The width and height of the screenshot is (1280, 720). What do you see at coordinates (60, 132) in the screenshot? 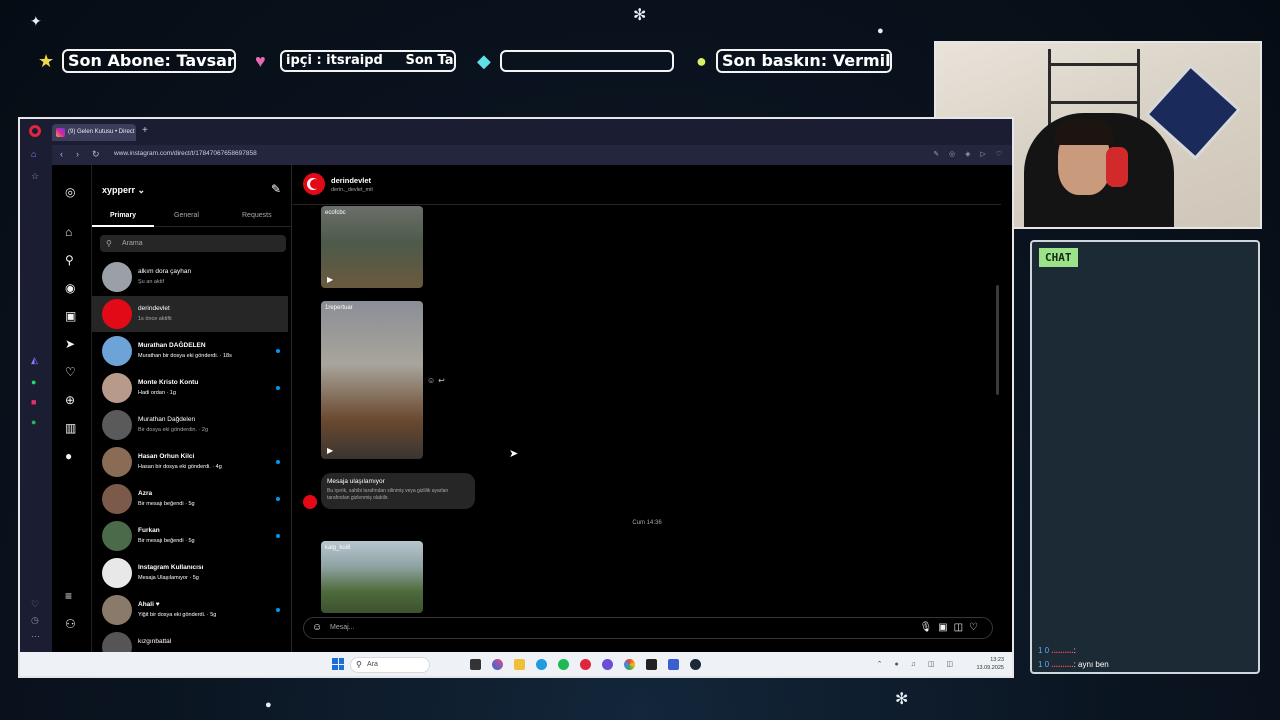
I see `instagram-favicon-icon` at bounding box center [60, 132].